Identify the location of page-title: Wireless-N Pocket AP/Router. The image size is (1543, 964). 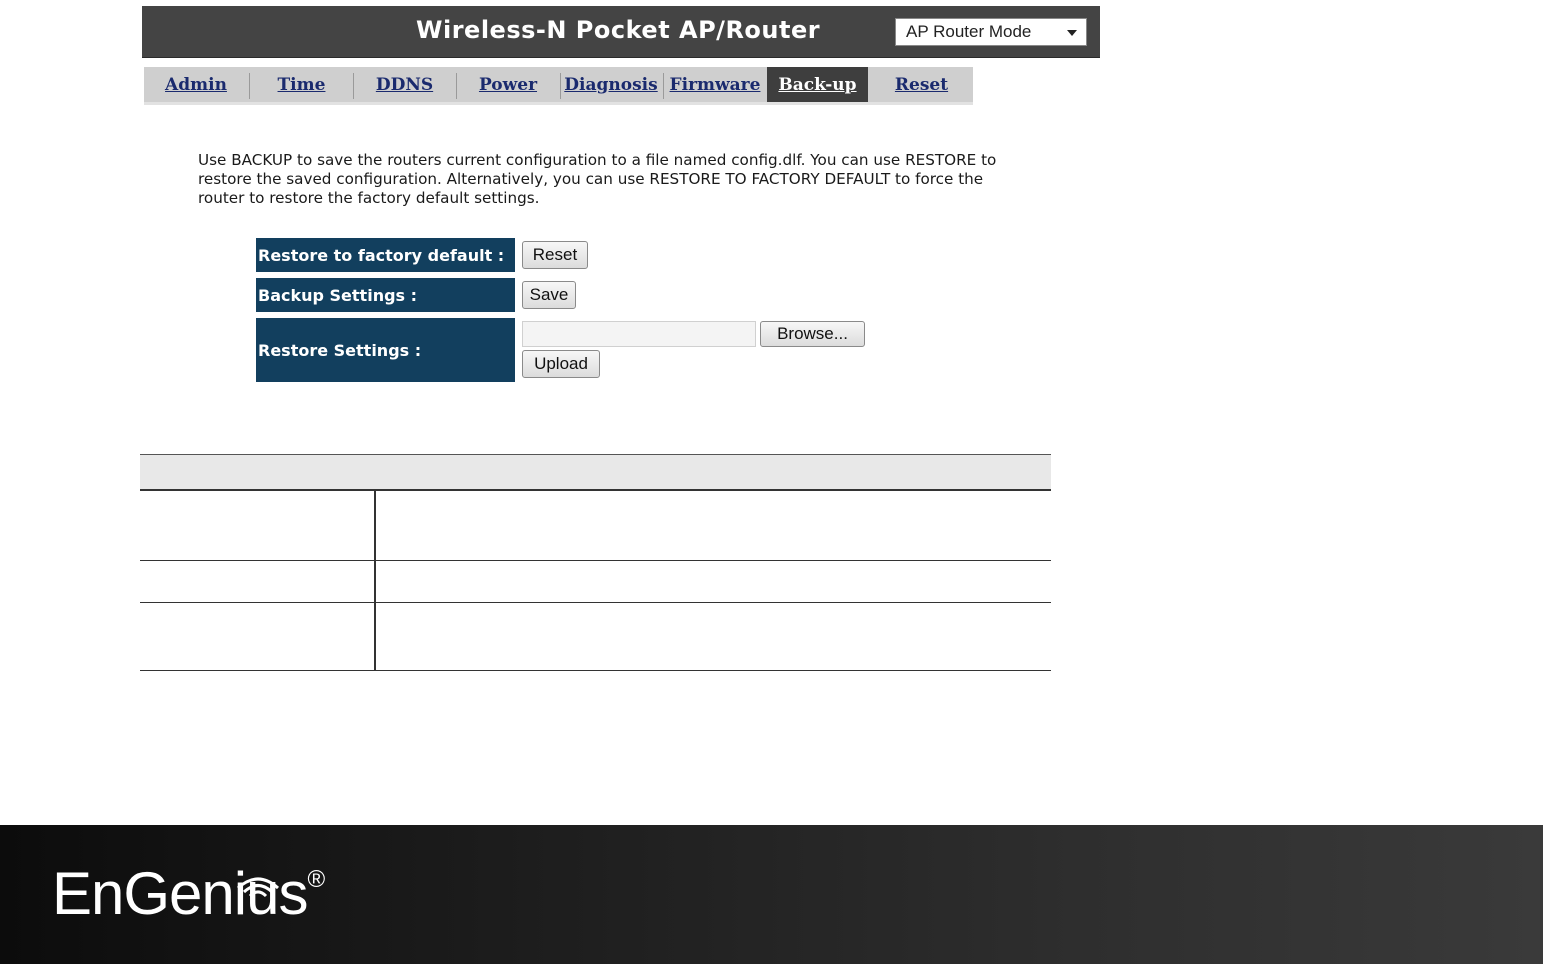
(618, 30).